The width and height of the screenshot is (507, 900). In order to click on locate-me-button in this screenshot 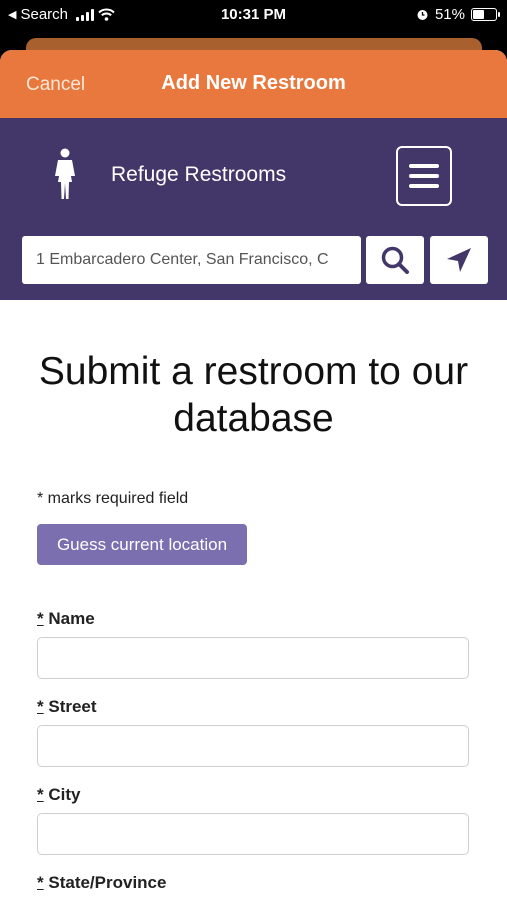, I will do `click(459, 260)`.